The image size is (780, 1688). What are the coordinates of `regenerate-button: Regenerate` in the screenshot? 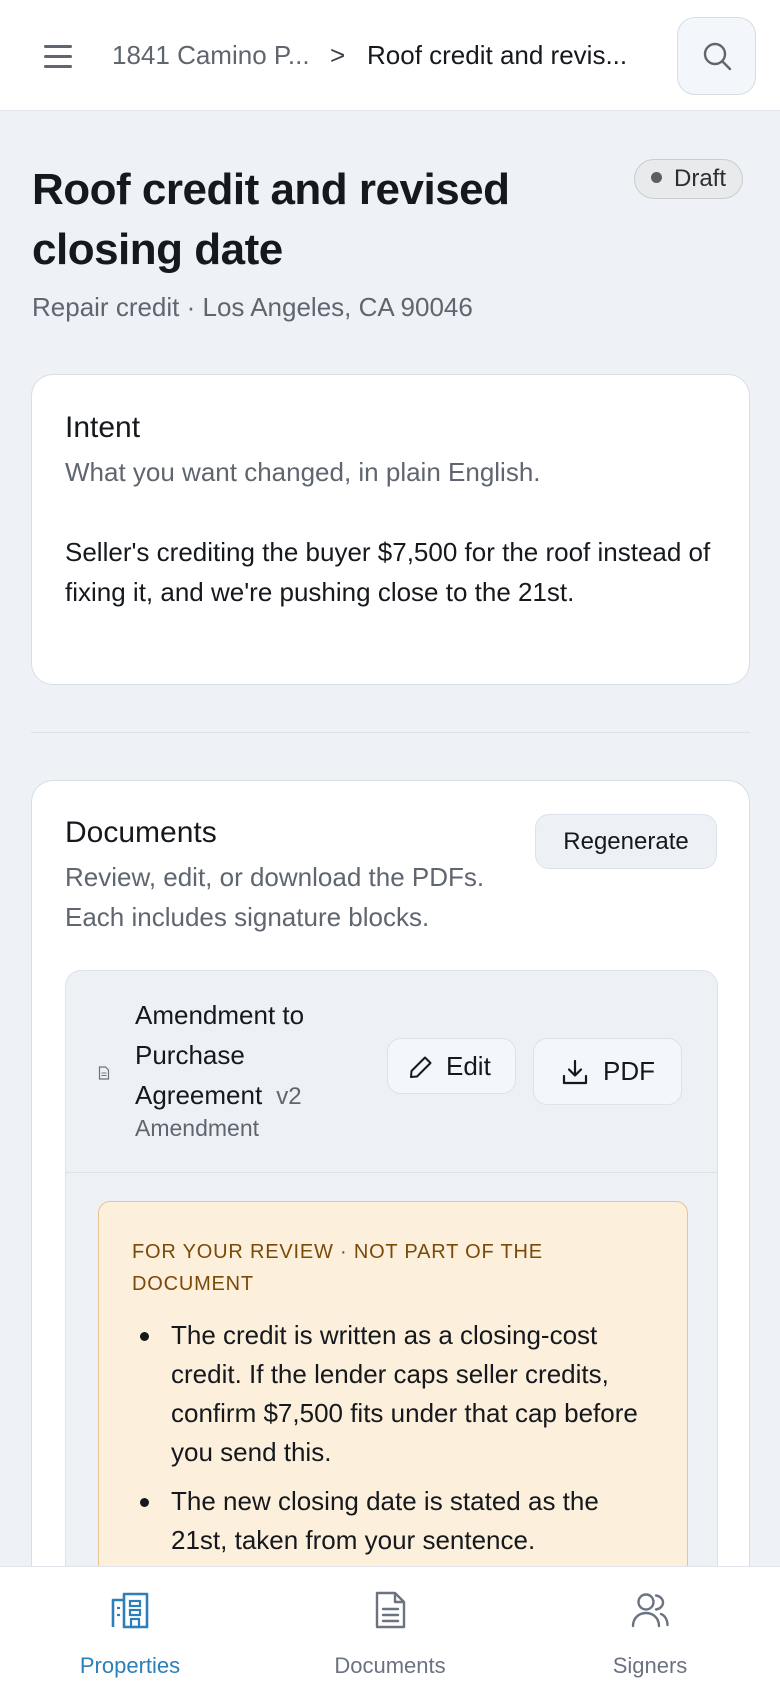 It's located at (626, 841).